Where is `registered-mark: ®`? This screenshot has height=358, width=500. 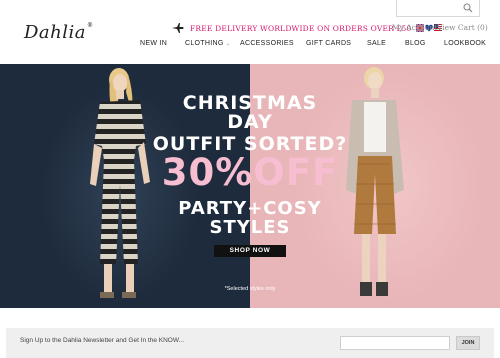
registered-mark: ® is located at coordinates (90, 25).